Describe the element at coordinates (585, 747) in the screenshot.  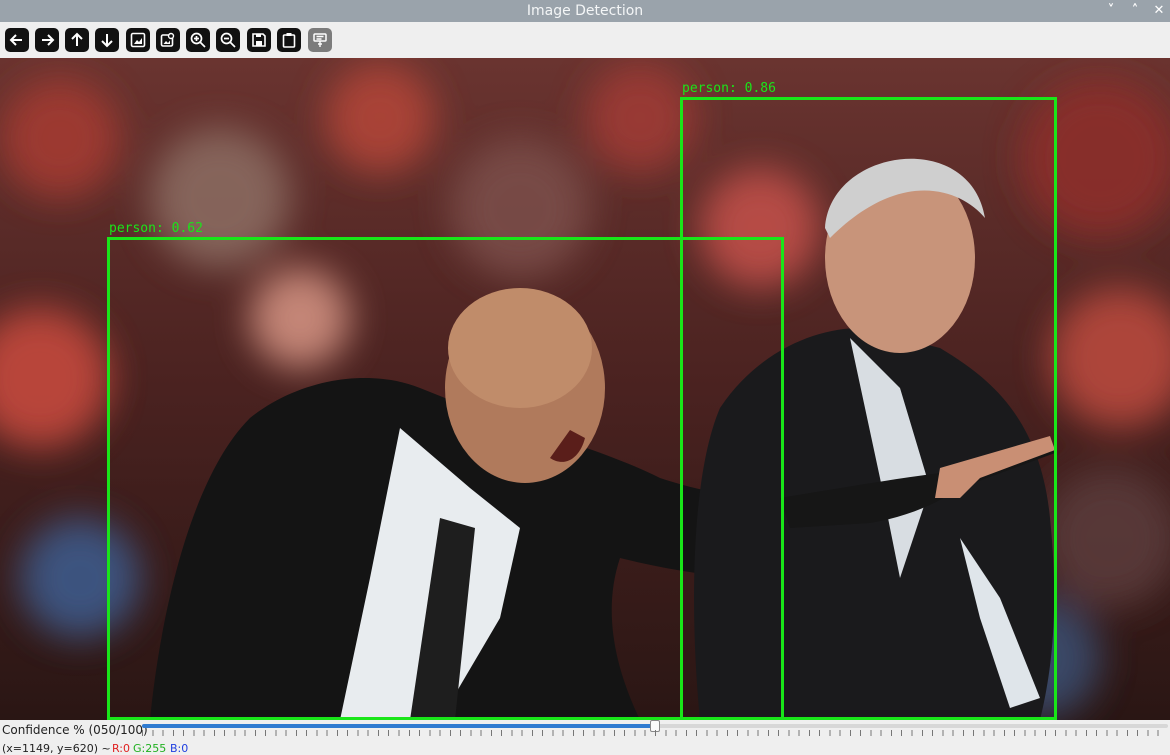
I see `status-bar: (x=1149, y=620) ~ R:0 G:255 B:0` at that location.